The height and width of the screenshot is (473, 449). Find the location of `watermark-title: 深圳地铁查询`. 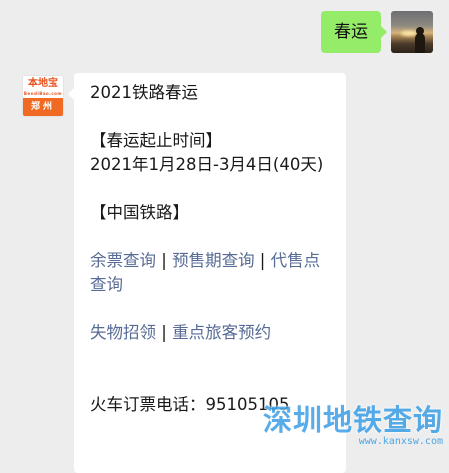

watermark-title: 深圳地铁查询 is located at coordinates (352, 420).